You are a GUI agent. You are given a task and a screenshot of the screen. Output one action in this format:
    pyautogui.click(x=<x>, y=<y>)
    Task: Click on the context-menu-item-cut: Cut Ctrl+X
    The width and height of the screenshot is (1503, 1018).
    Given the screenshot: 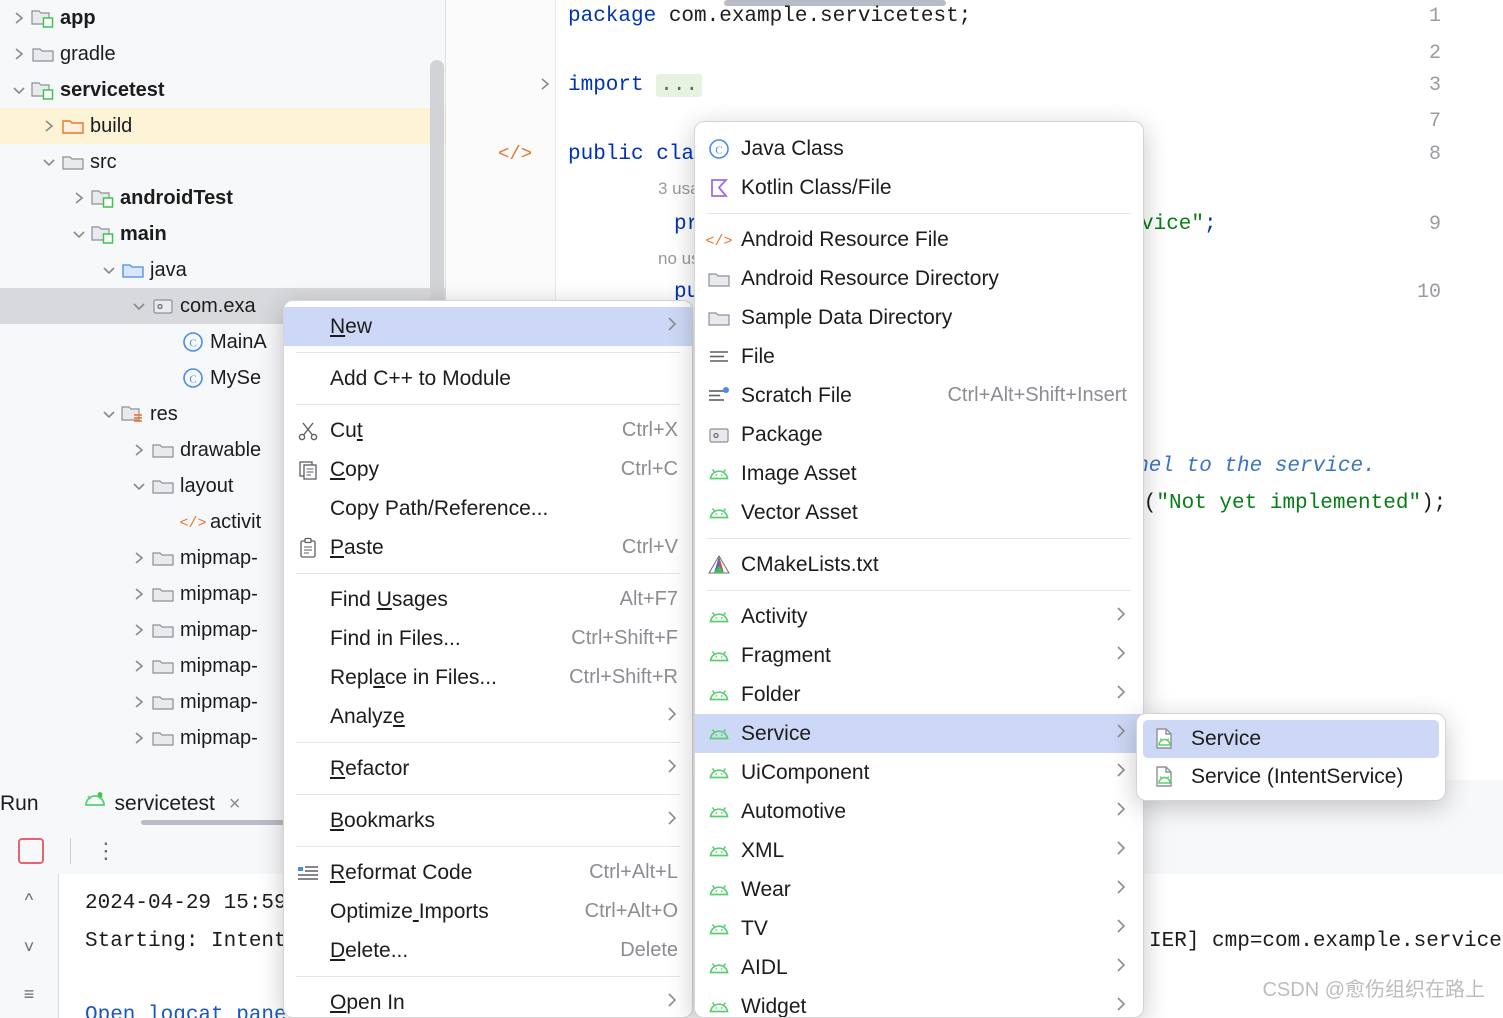 What is the action you would take?
    pyautogui.click(x=488, y=430)
    